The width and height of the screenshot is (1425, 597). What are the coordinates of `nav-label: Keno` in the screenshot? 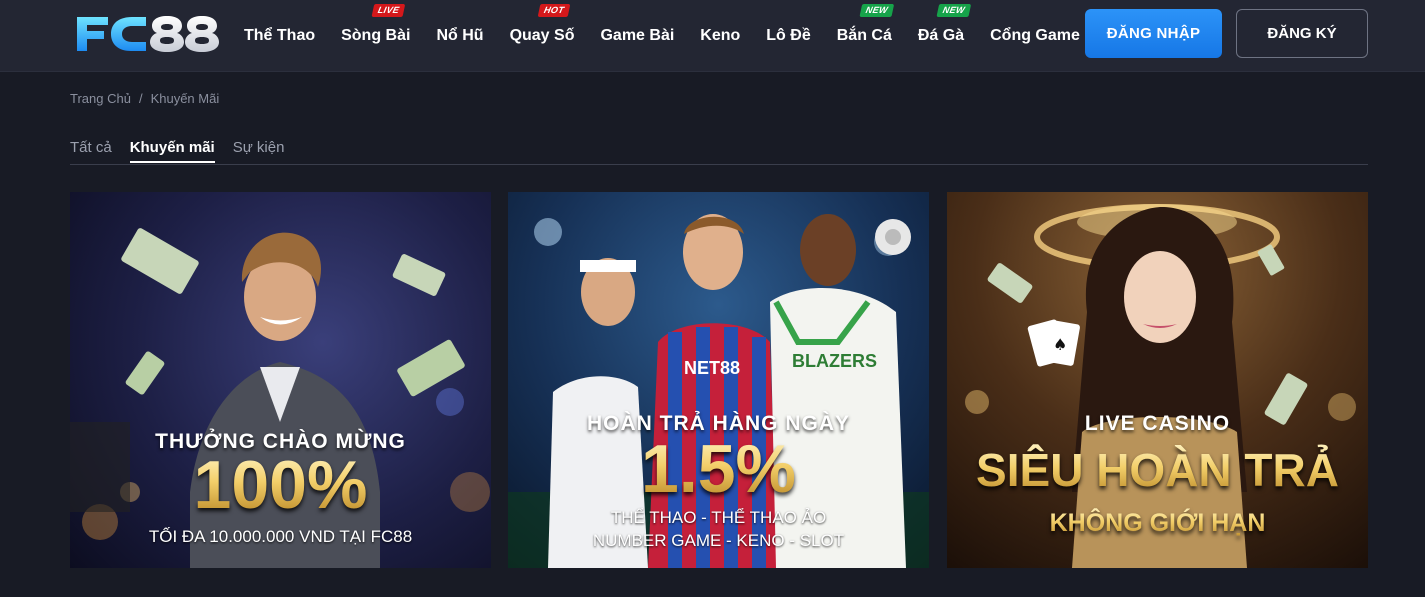 It's located at (720, 35).